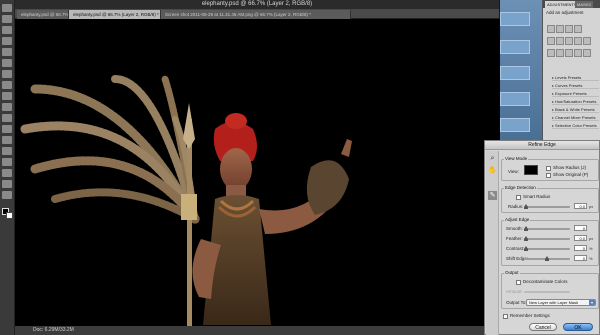 This screenshot has width=600, height=335. What do you see at coordinates (526, 238) in the screenshot?
I see `feather-slider-knob` at bounding box center [526, 238].